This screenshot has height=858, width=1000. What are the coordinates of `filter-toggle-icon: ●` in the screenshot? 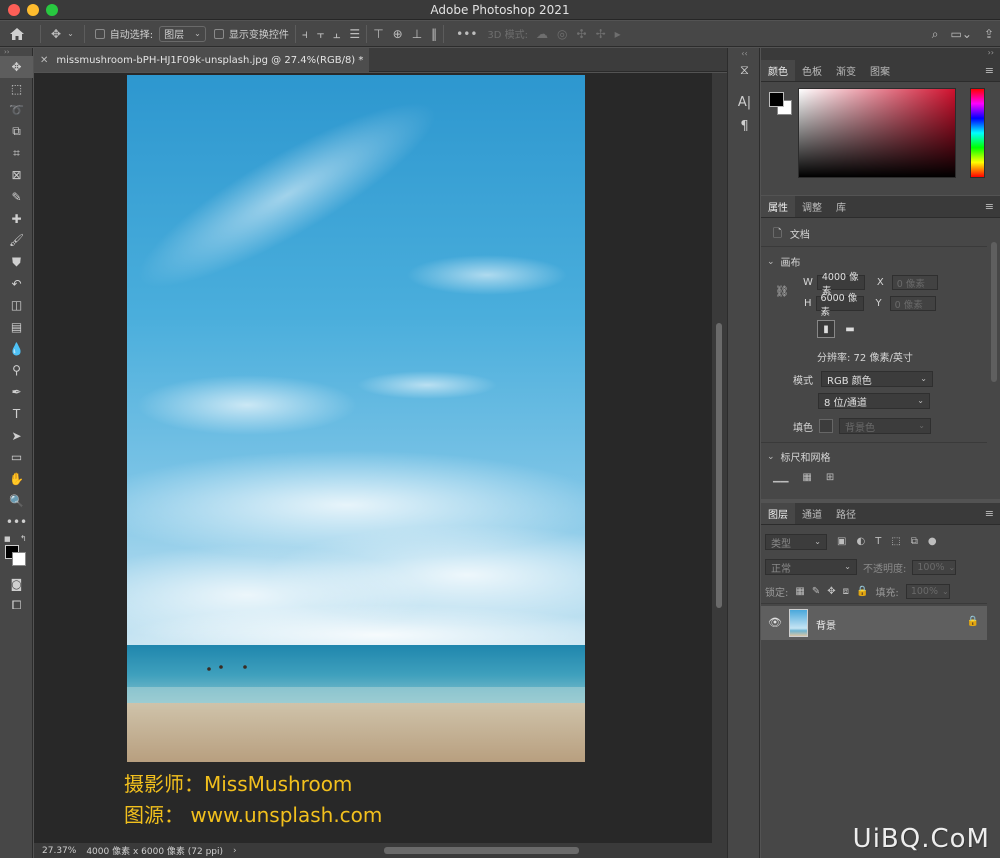 It's located at (932, 542).